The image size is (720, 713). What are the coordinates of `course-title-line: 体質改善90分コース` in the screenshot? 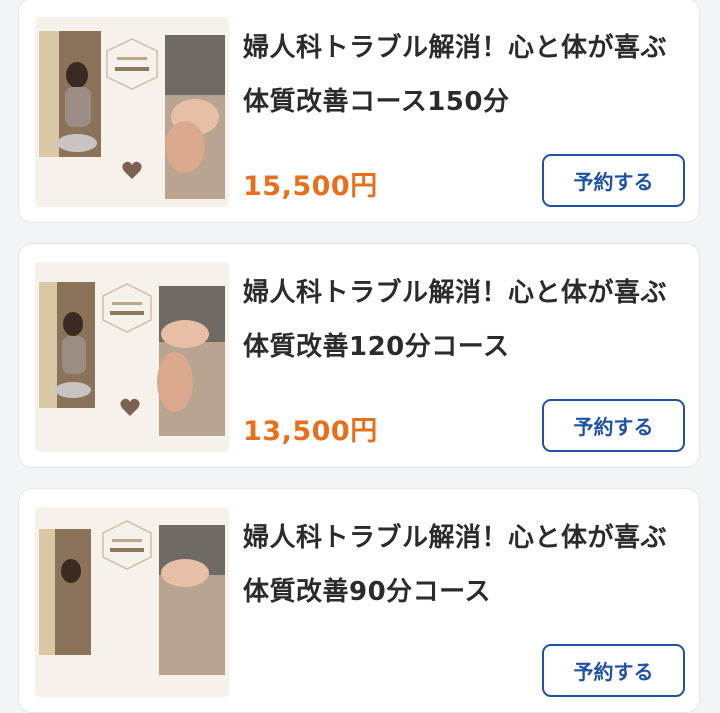 It's located at (367, 592).